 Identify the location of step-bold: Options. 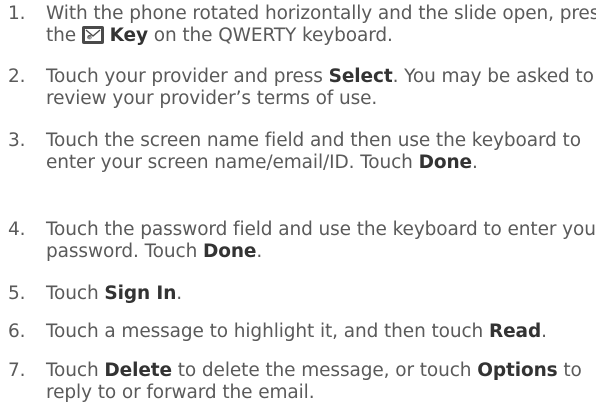
(517, 370).